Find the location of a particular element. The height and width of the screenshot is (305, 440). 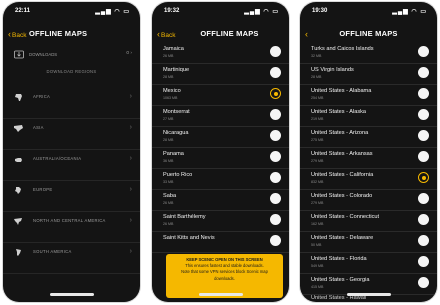

item-size: 275 MB is located at coordinates (317, 140).